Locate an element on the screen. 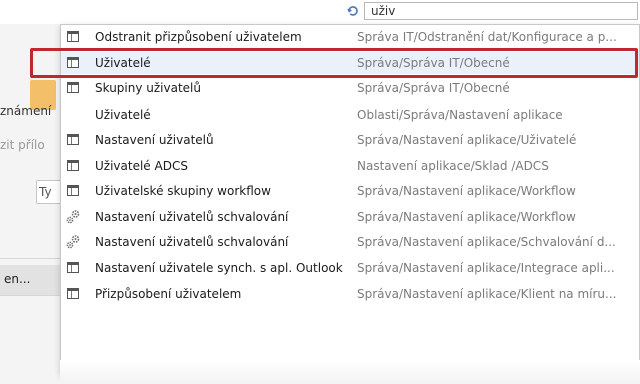 The width and height of the screenshot is (640, 384). background-label: známení is located at coordinates (26, 111).